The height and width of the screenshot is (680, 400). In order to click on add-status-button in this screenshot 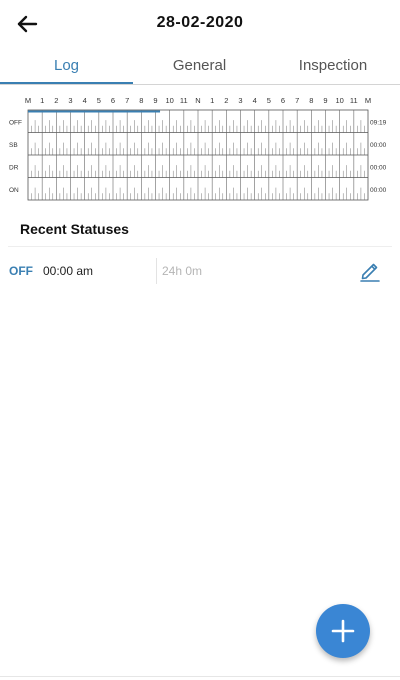, I will do `click(343, 631)`.